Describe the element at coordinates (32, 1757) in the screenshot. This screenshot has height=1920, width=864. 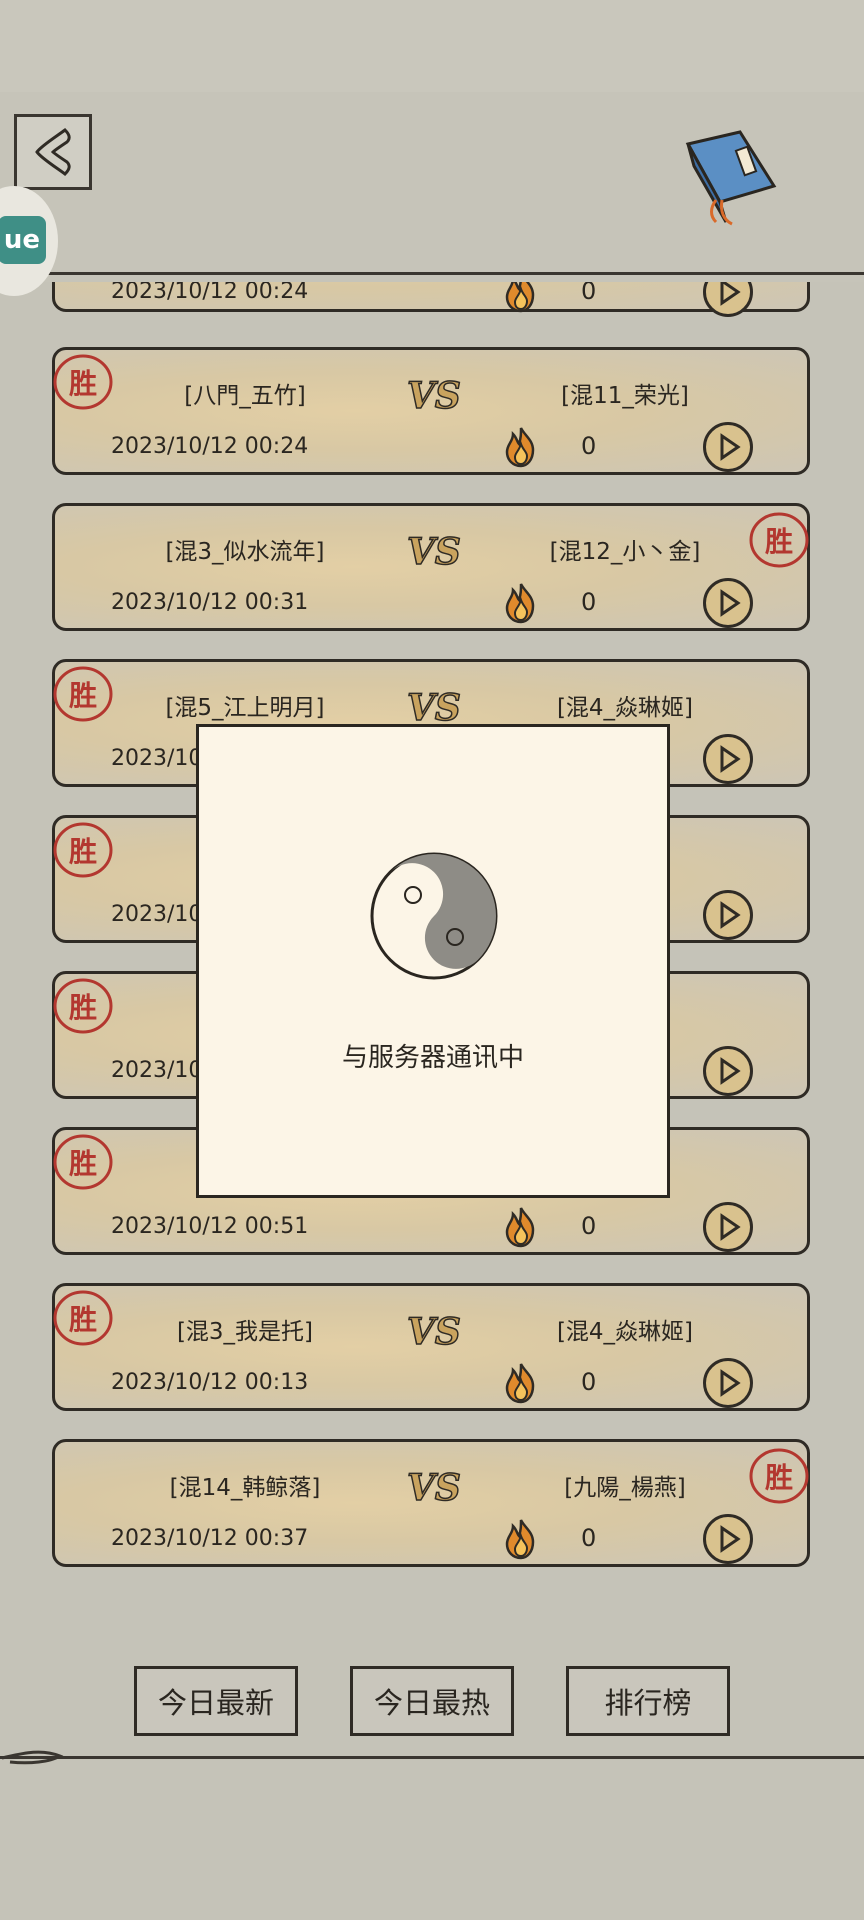
I see `brush-stroke-decoration` at that location.